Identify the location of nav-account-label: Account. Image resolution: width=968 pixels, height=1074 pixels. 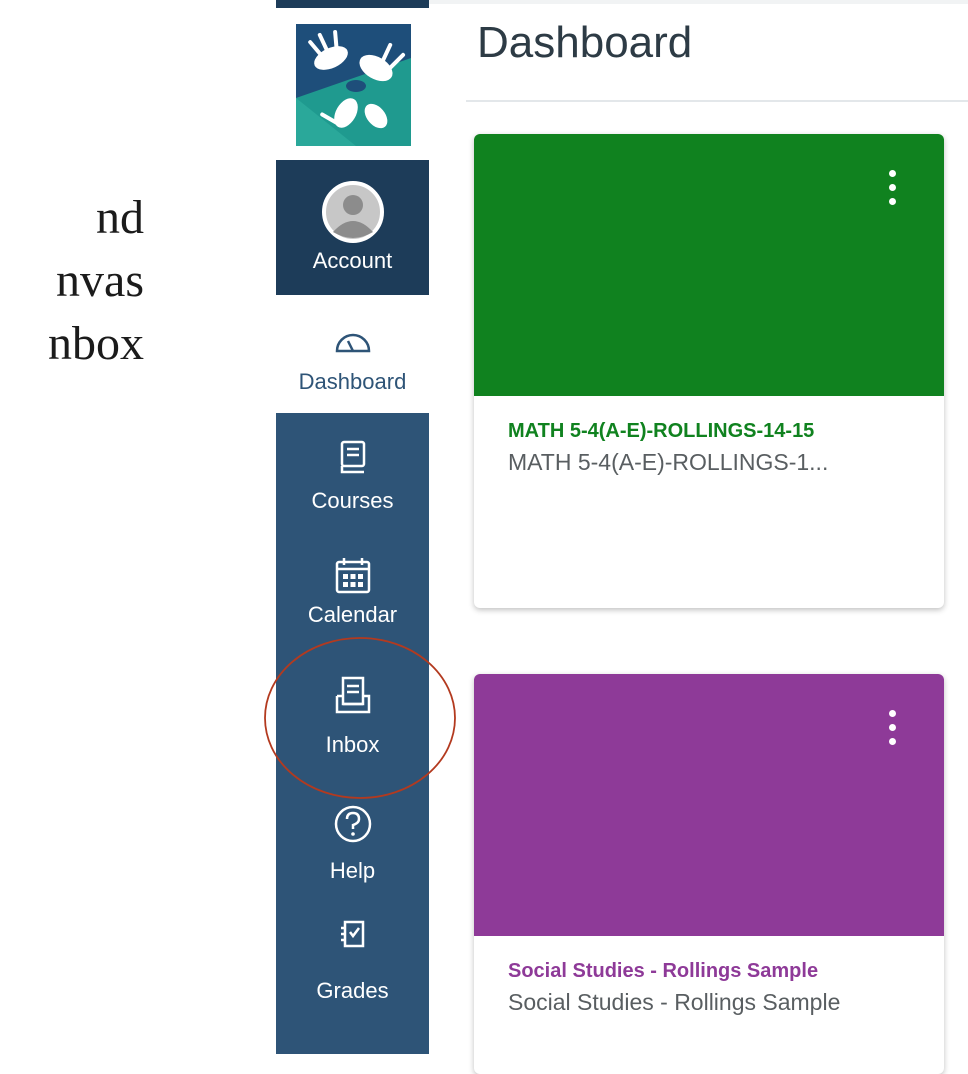
(352, 260).